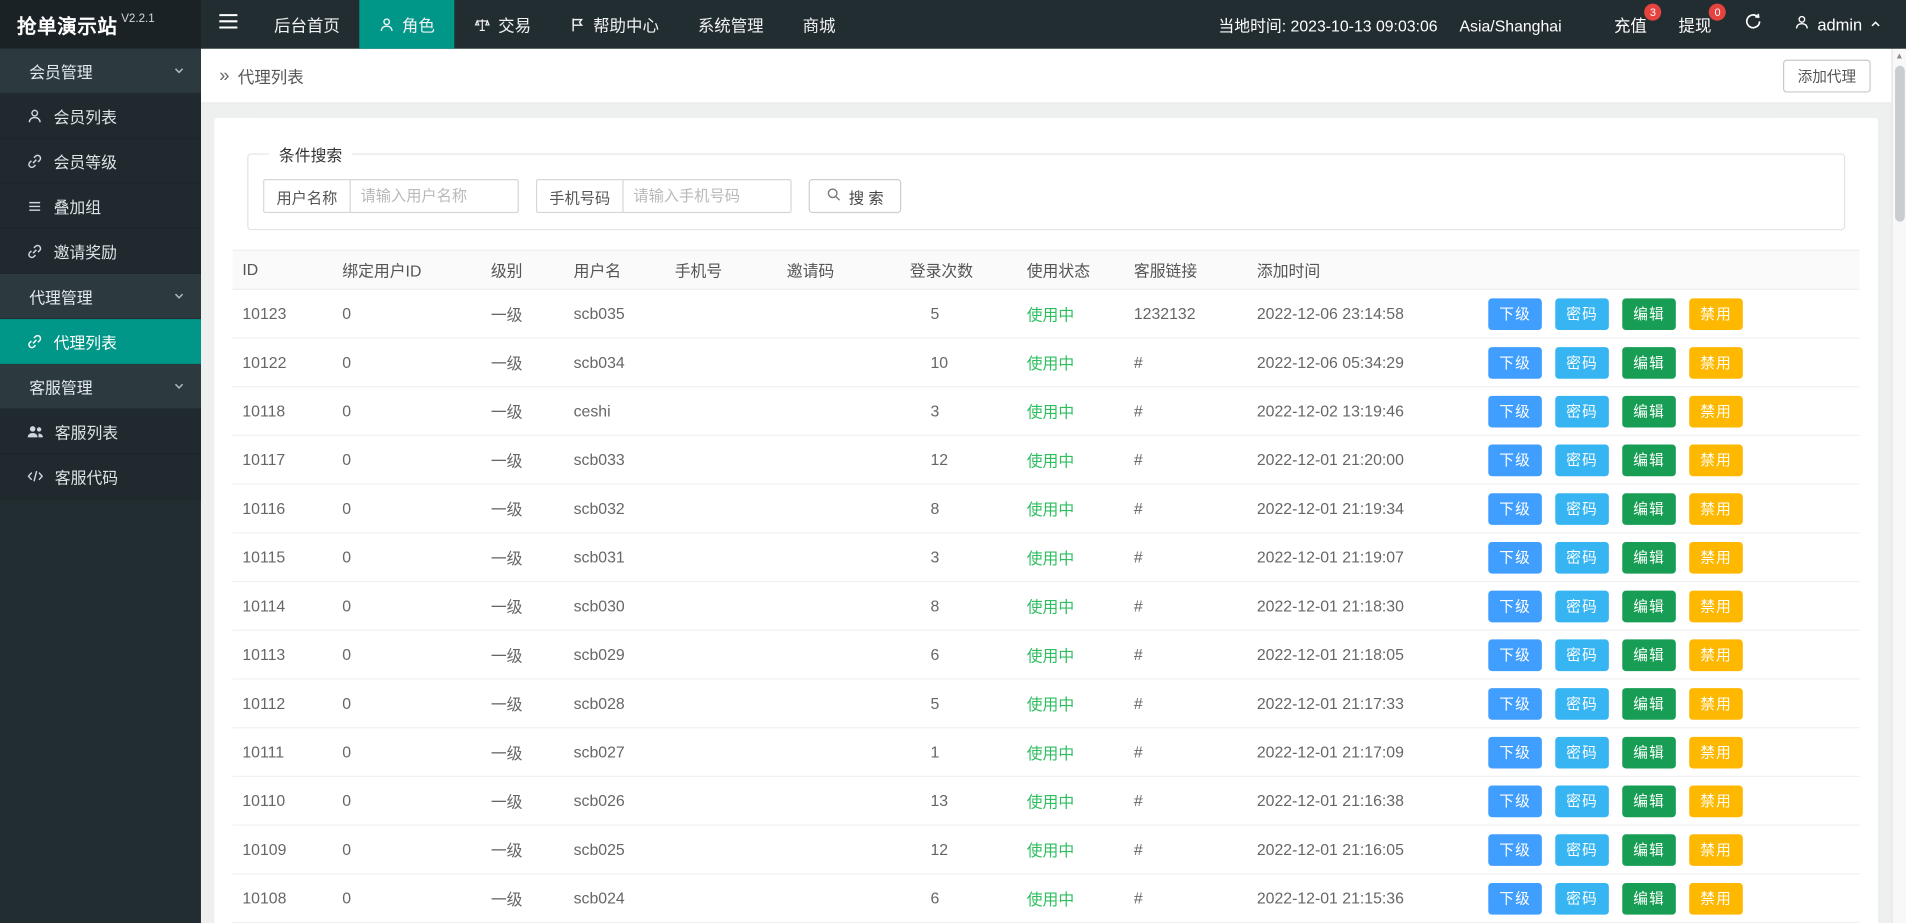 This screenshot has height=923, width=1906. I want to click on sidebar-item-客服代码: 客服代码, so click(100, 477).